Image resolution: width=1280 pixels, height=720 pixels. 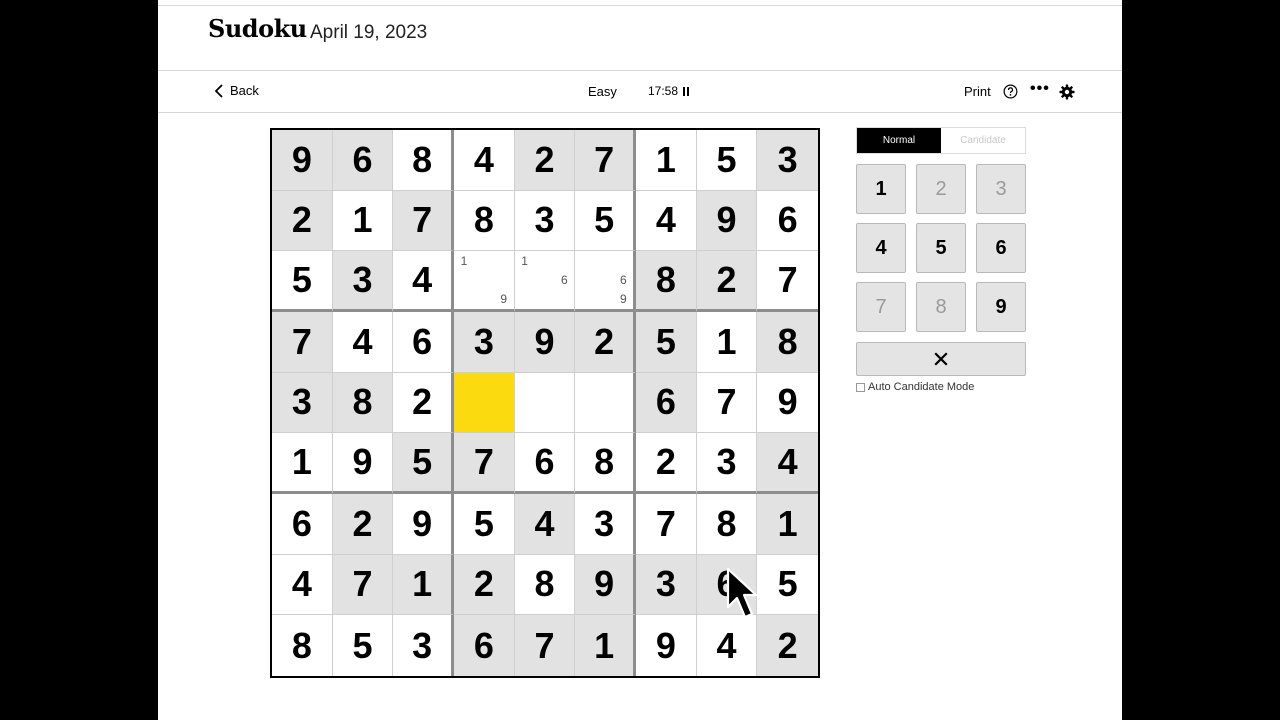 I want to click on number-key: 9, so click(x=1001, y=307).